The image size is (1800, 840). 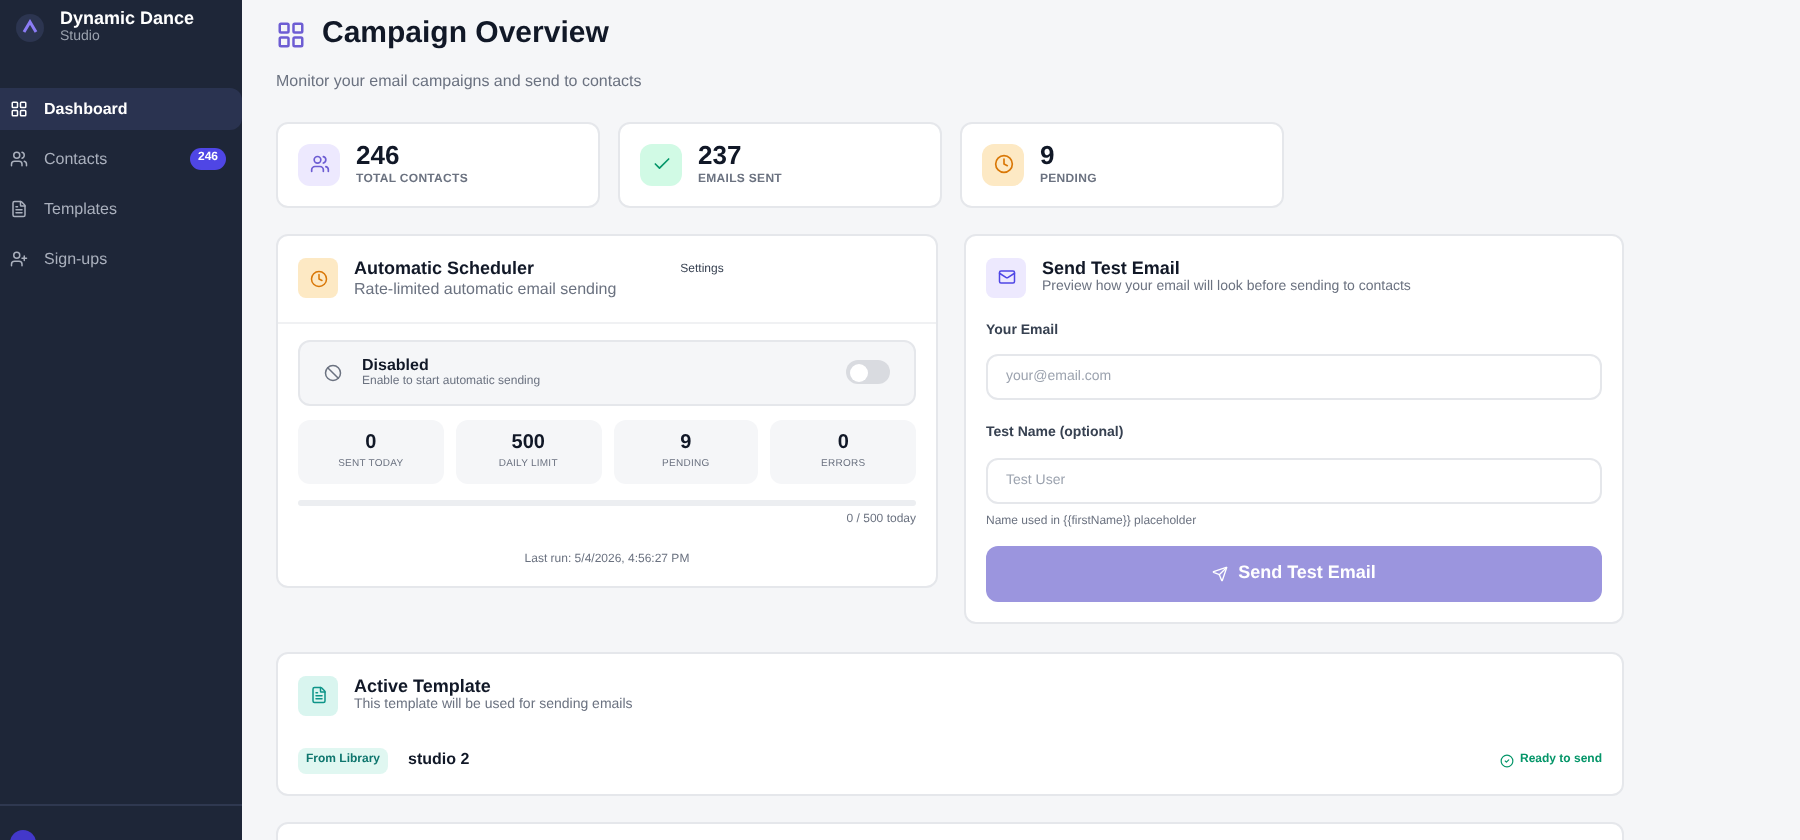 What do you see at coordinates (121, 209) in the screenshot?
I see `sidebar-item: Templates` at bounding box center [121, 209].